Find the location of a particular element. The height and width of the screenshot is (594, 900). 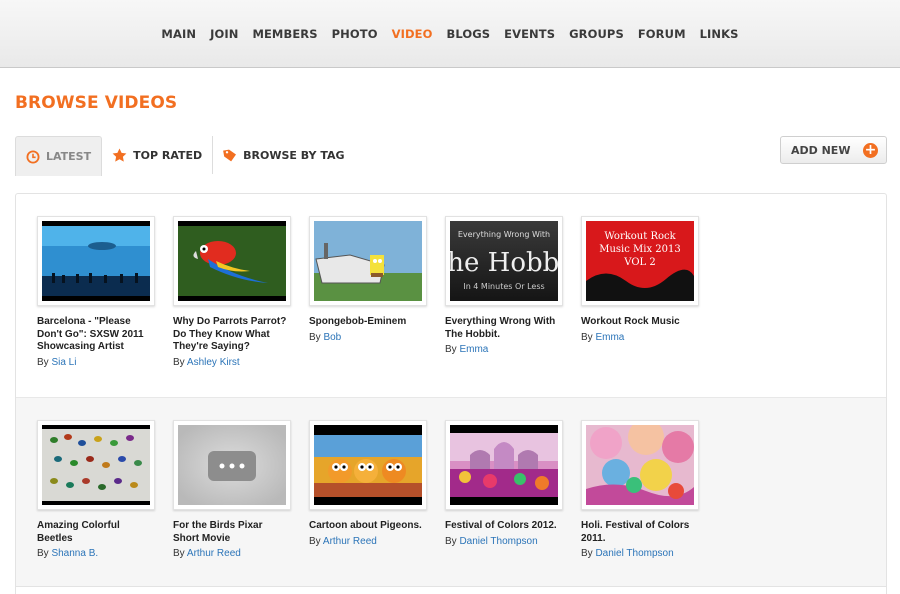

video-item: Amazing Colorful Beetles By Shanna B. is located at coordinates (96, 489).